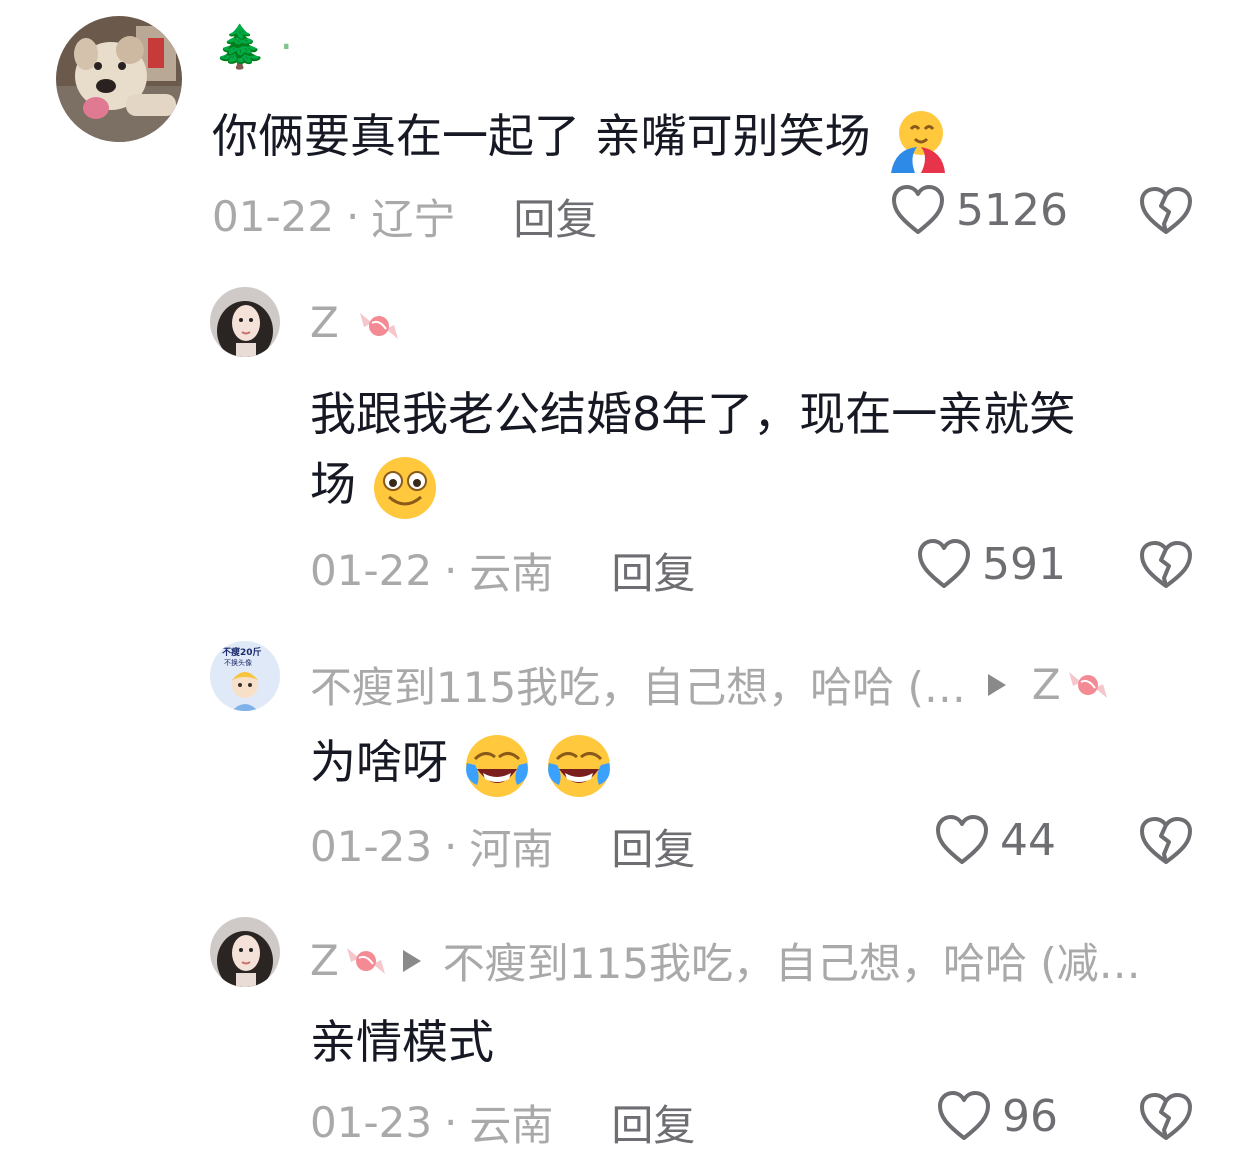 The width and height of the screenshot is (1260, 1171). I want to click on like-count: 591, so click(1024, 564).